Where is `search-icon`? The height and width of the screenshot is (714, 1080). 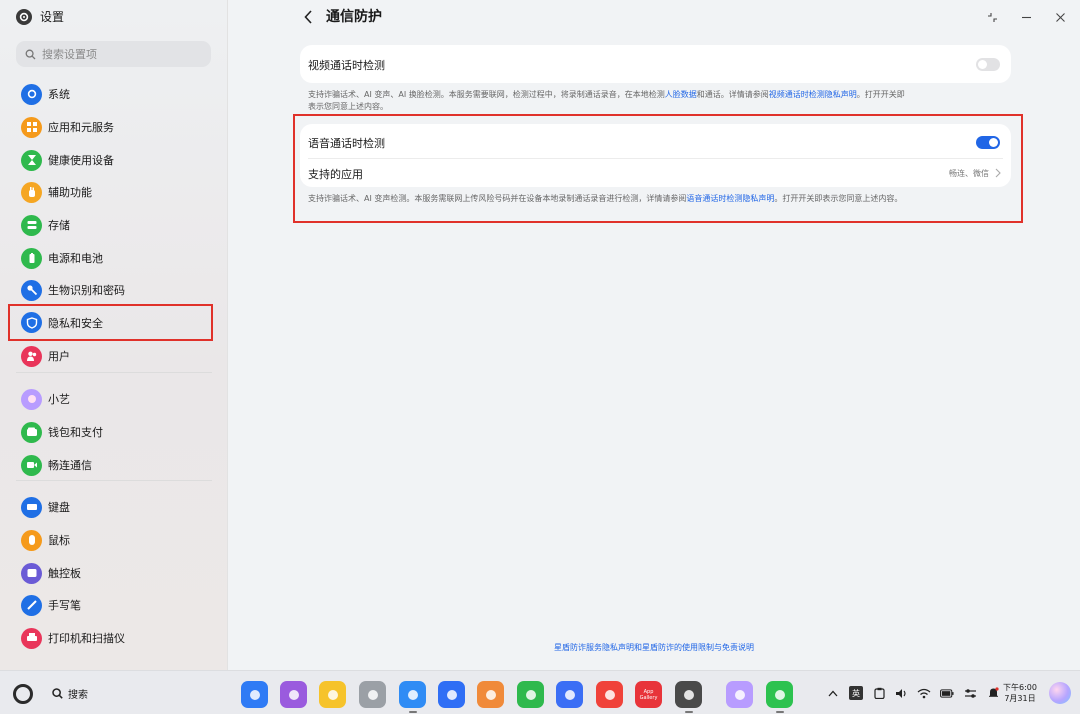 search-icon is located at coordinates (57, 693).